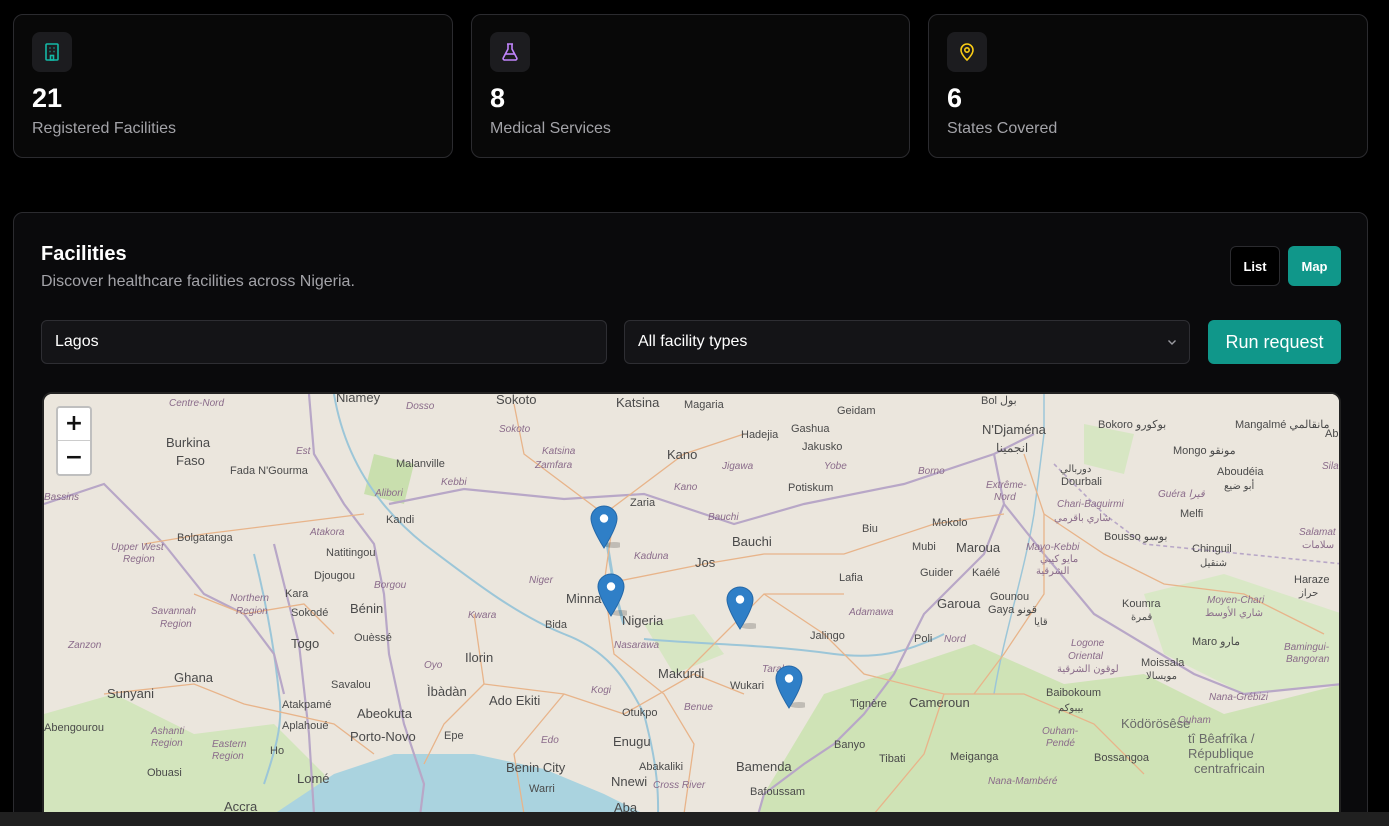  What do you see at coordinates (1012, 448) in the screenshot?
I see `map-label: انجمينا` at bounding box center [1012, 448].